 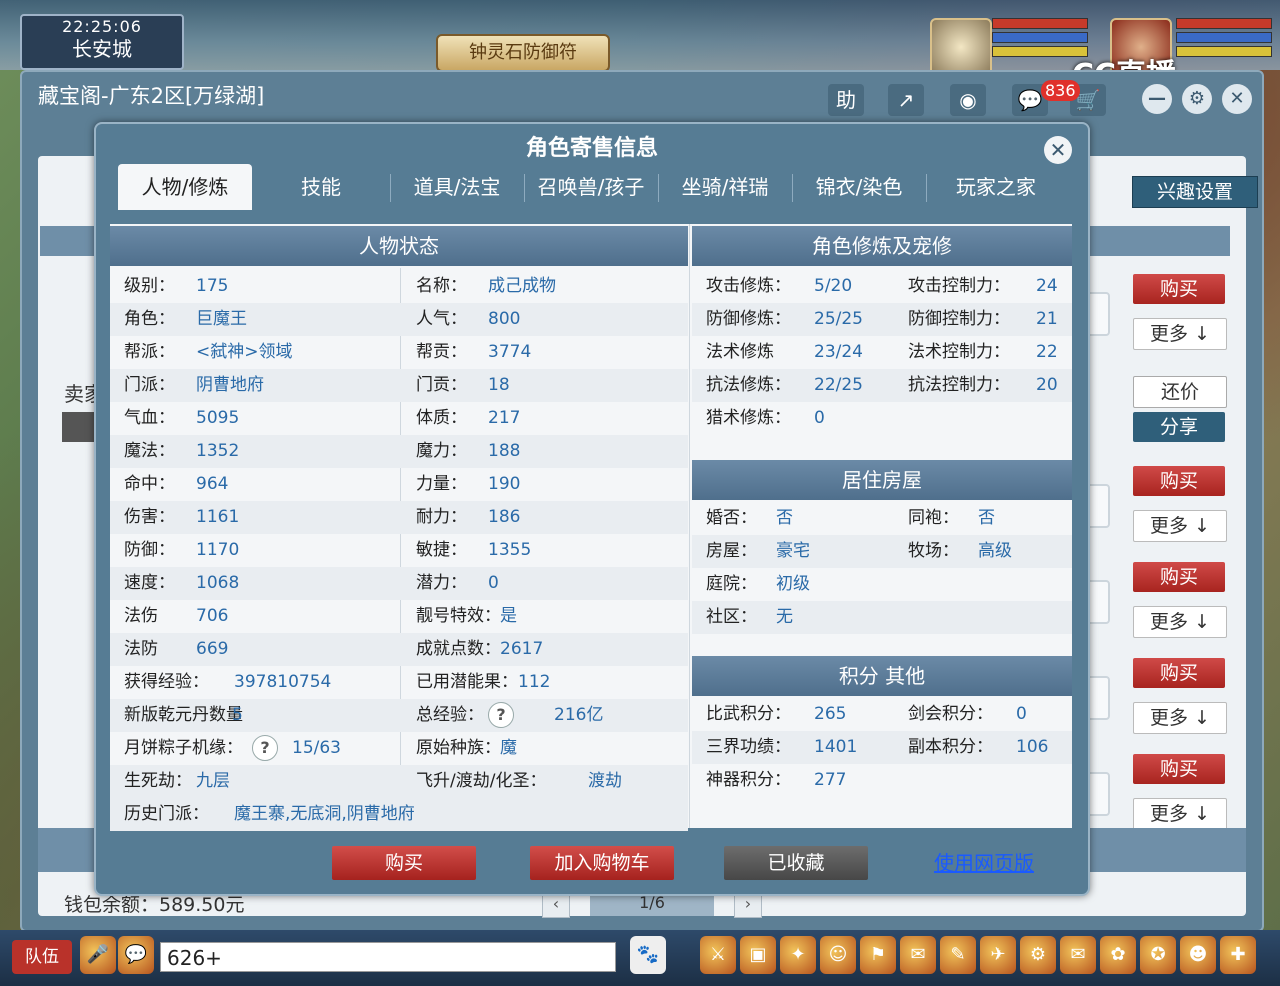 What do you see at coordinates (998, 955) in the screenshot?
I see `map-icon: ✈` at bounding box center [998, 955].